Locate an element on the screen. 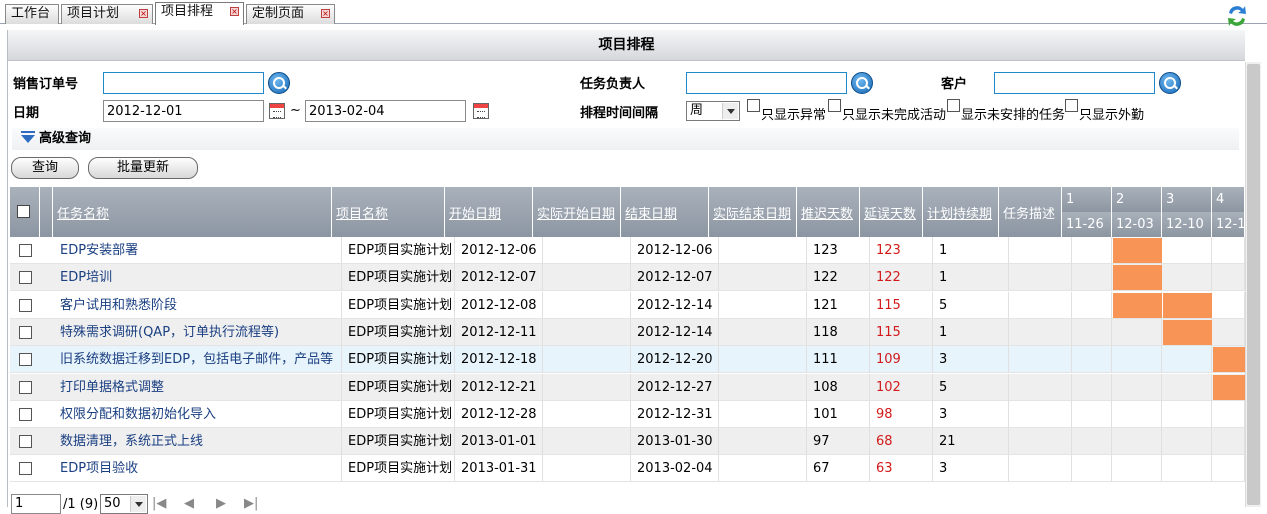  header-week-date: 12-10 is located at coordinates (1187, 224).